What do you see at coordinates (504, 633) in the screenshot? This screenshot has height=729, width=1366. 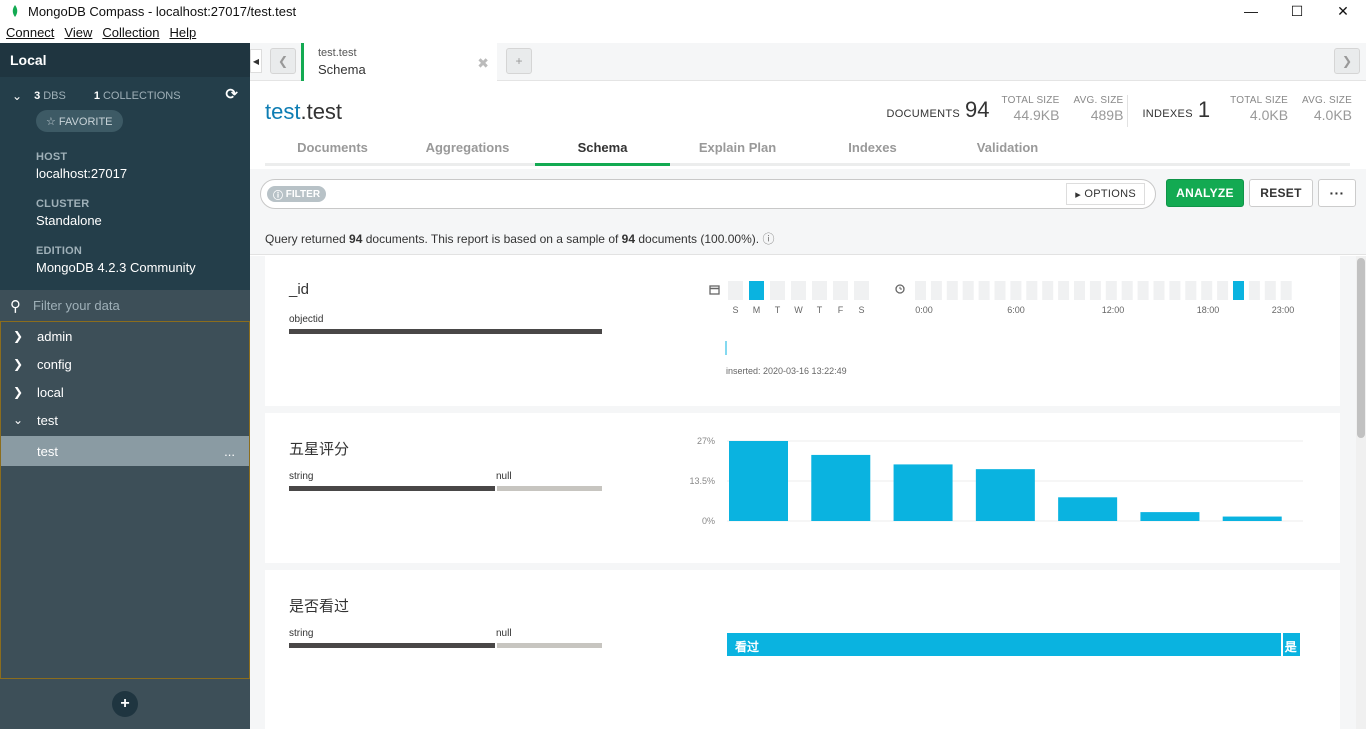 I see `type-label: null` at bounding box center [504, 633].